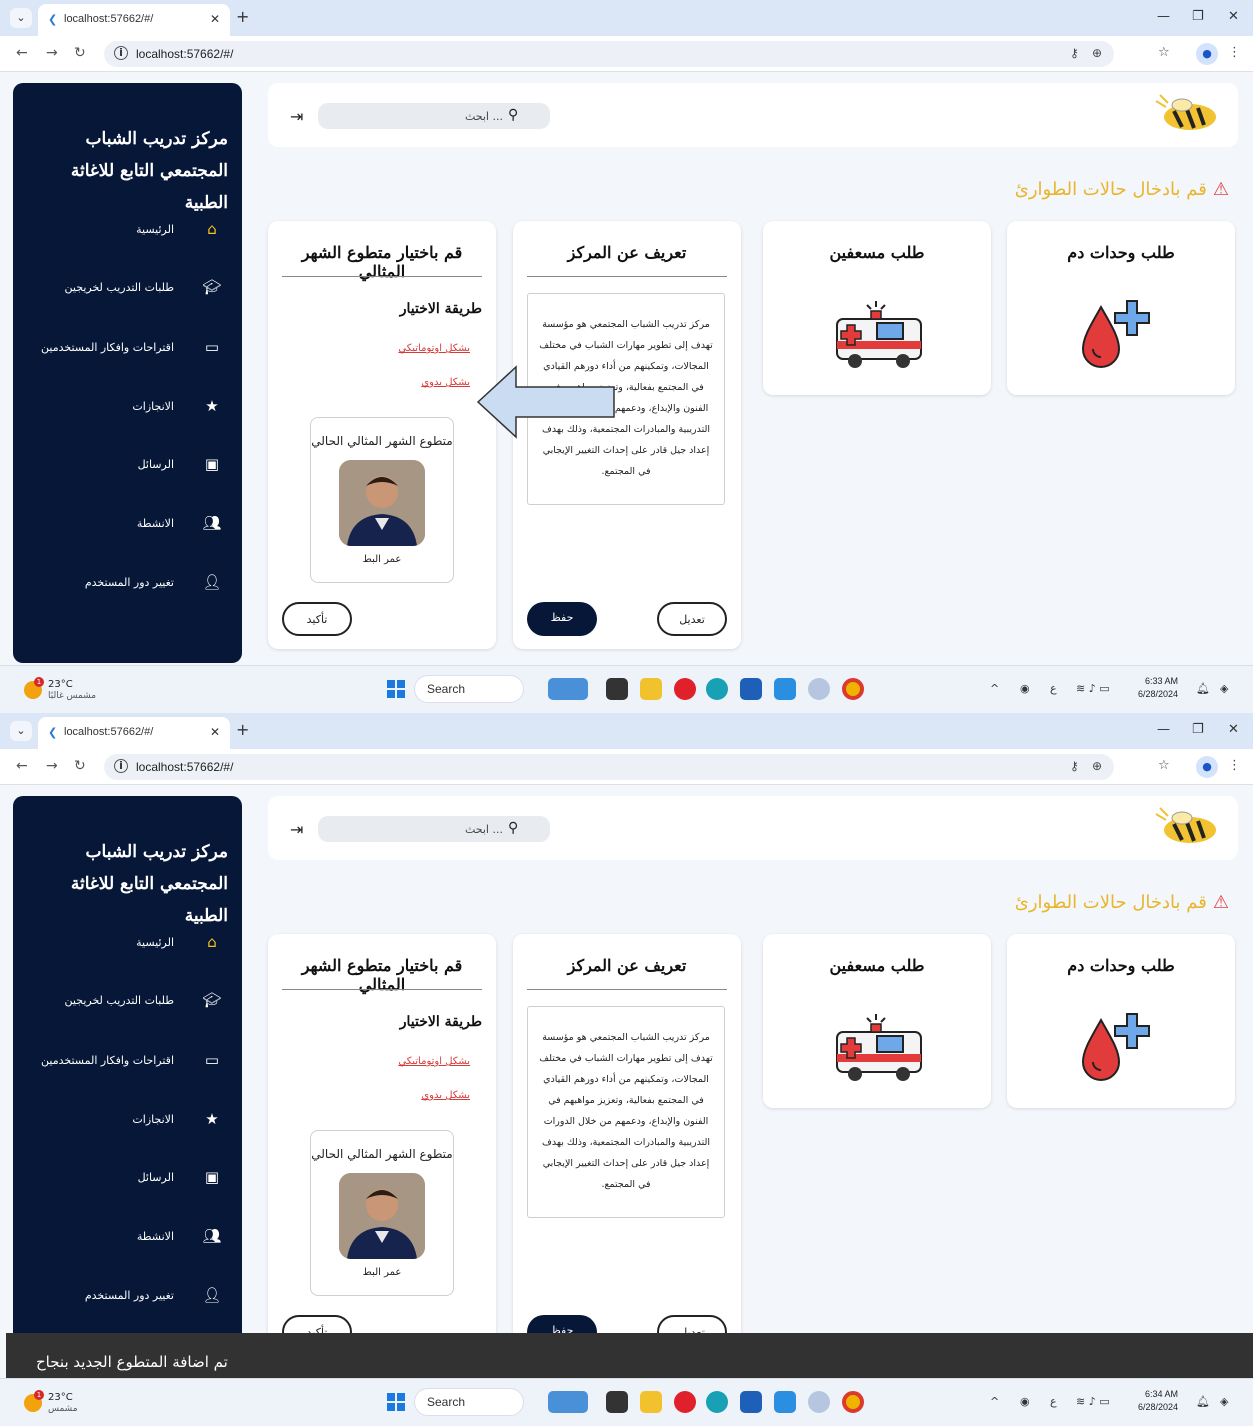 The image size is (1253, 1426). I want to click on taskbar-clock: 6:33 AM 6/28/2024, so click(1158, 688).